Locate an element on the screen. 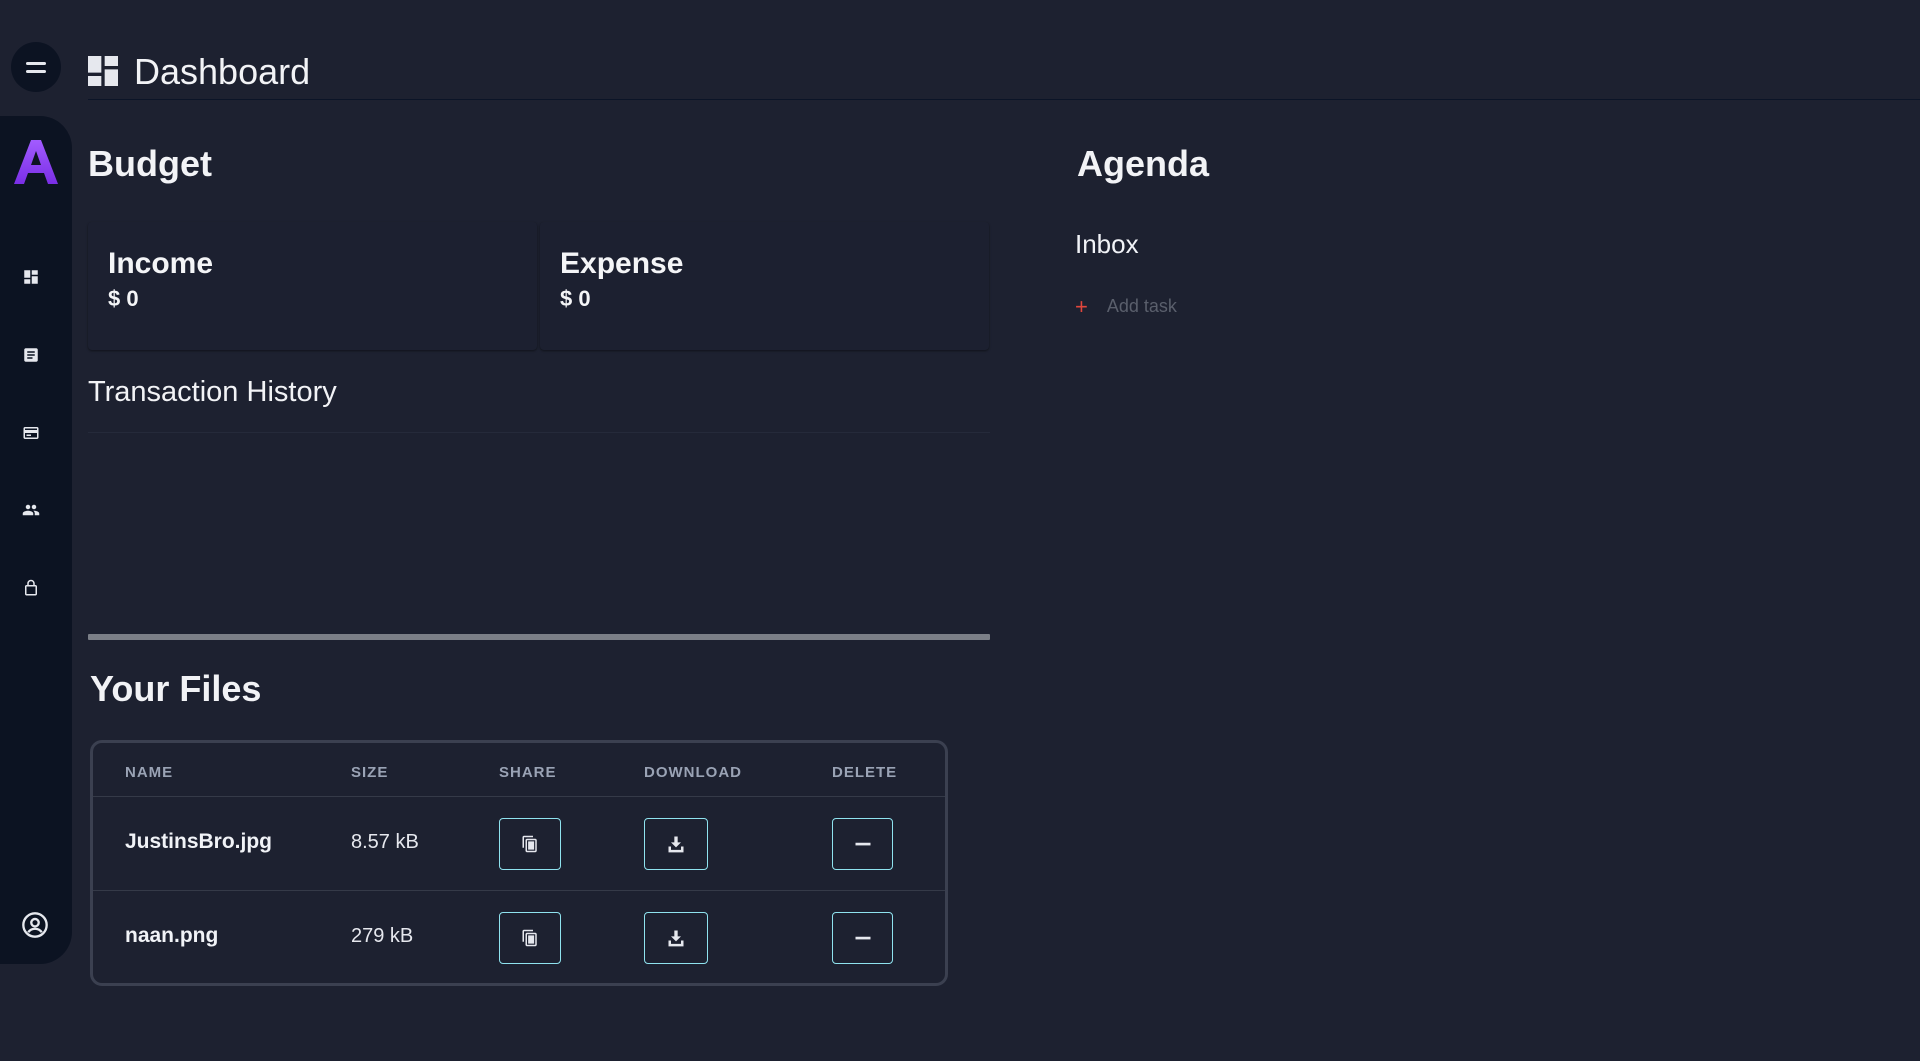 This screenshot has height=1061, width=1920. sidebar-item-people is located at coordinates (31, 510).